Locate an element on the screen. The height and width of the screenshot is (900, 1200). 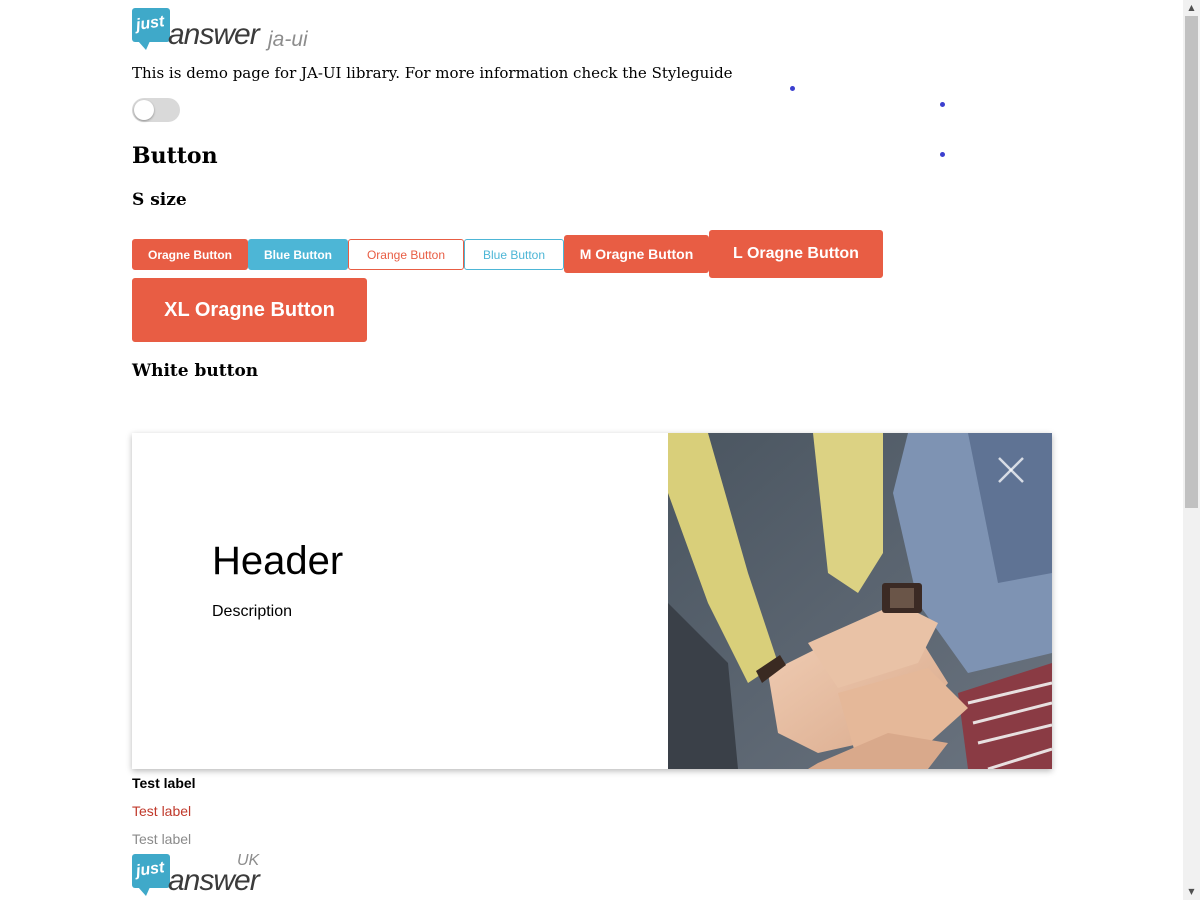
modal-header: Header is located at coordinates (278, 561).